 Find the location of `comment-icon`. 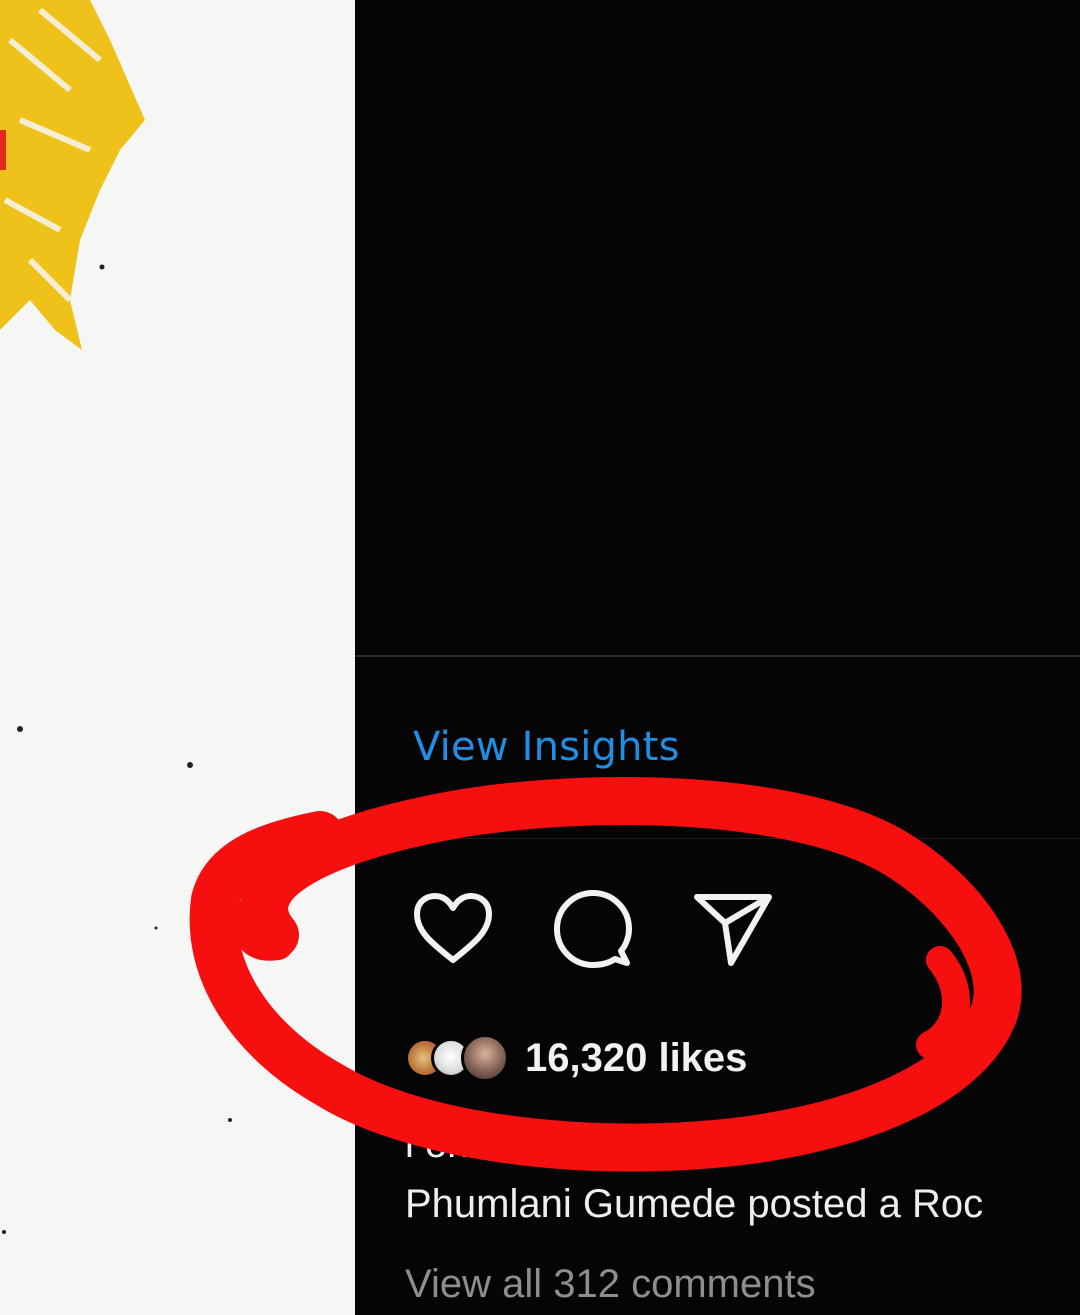

comment-icon is located at coordinates (593, 929).